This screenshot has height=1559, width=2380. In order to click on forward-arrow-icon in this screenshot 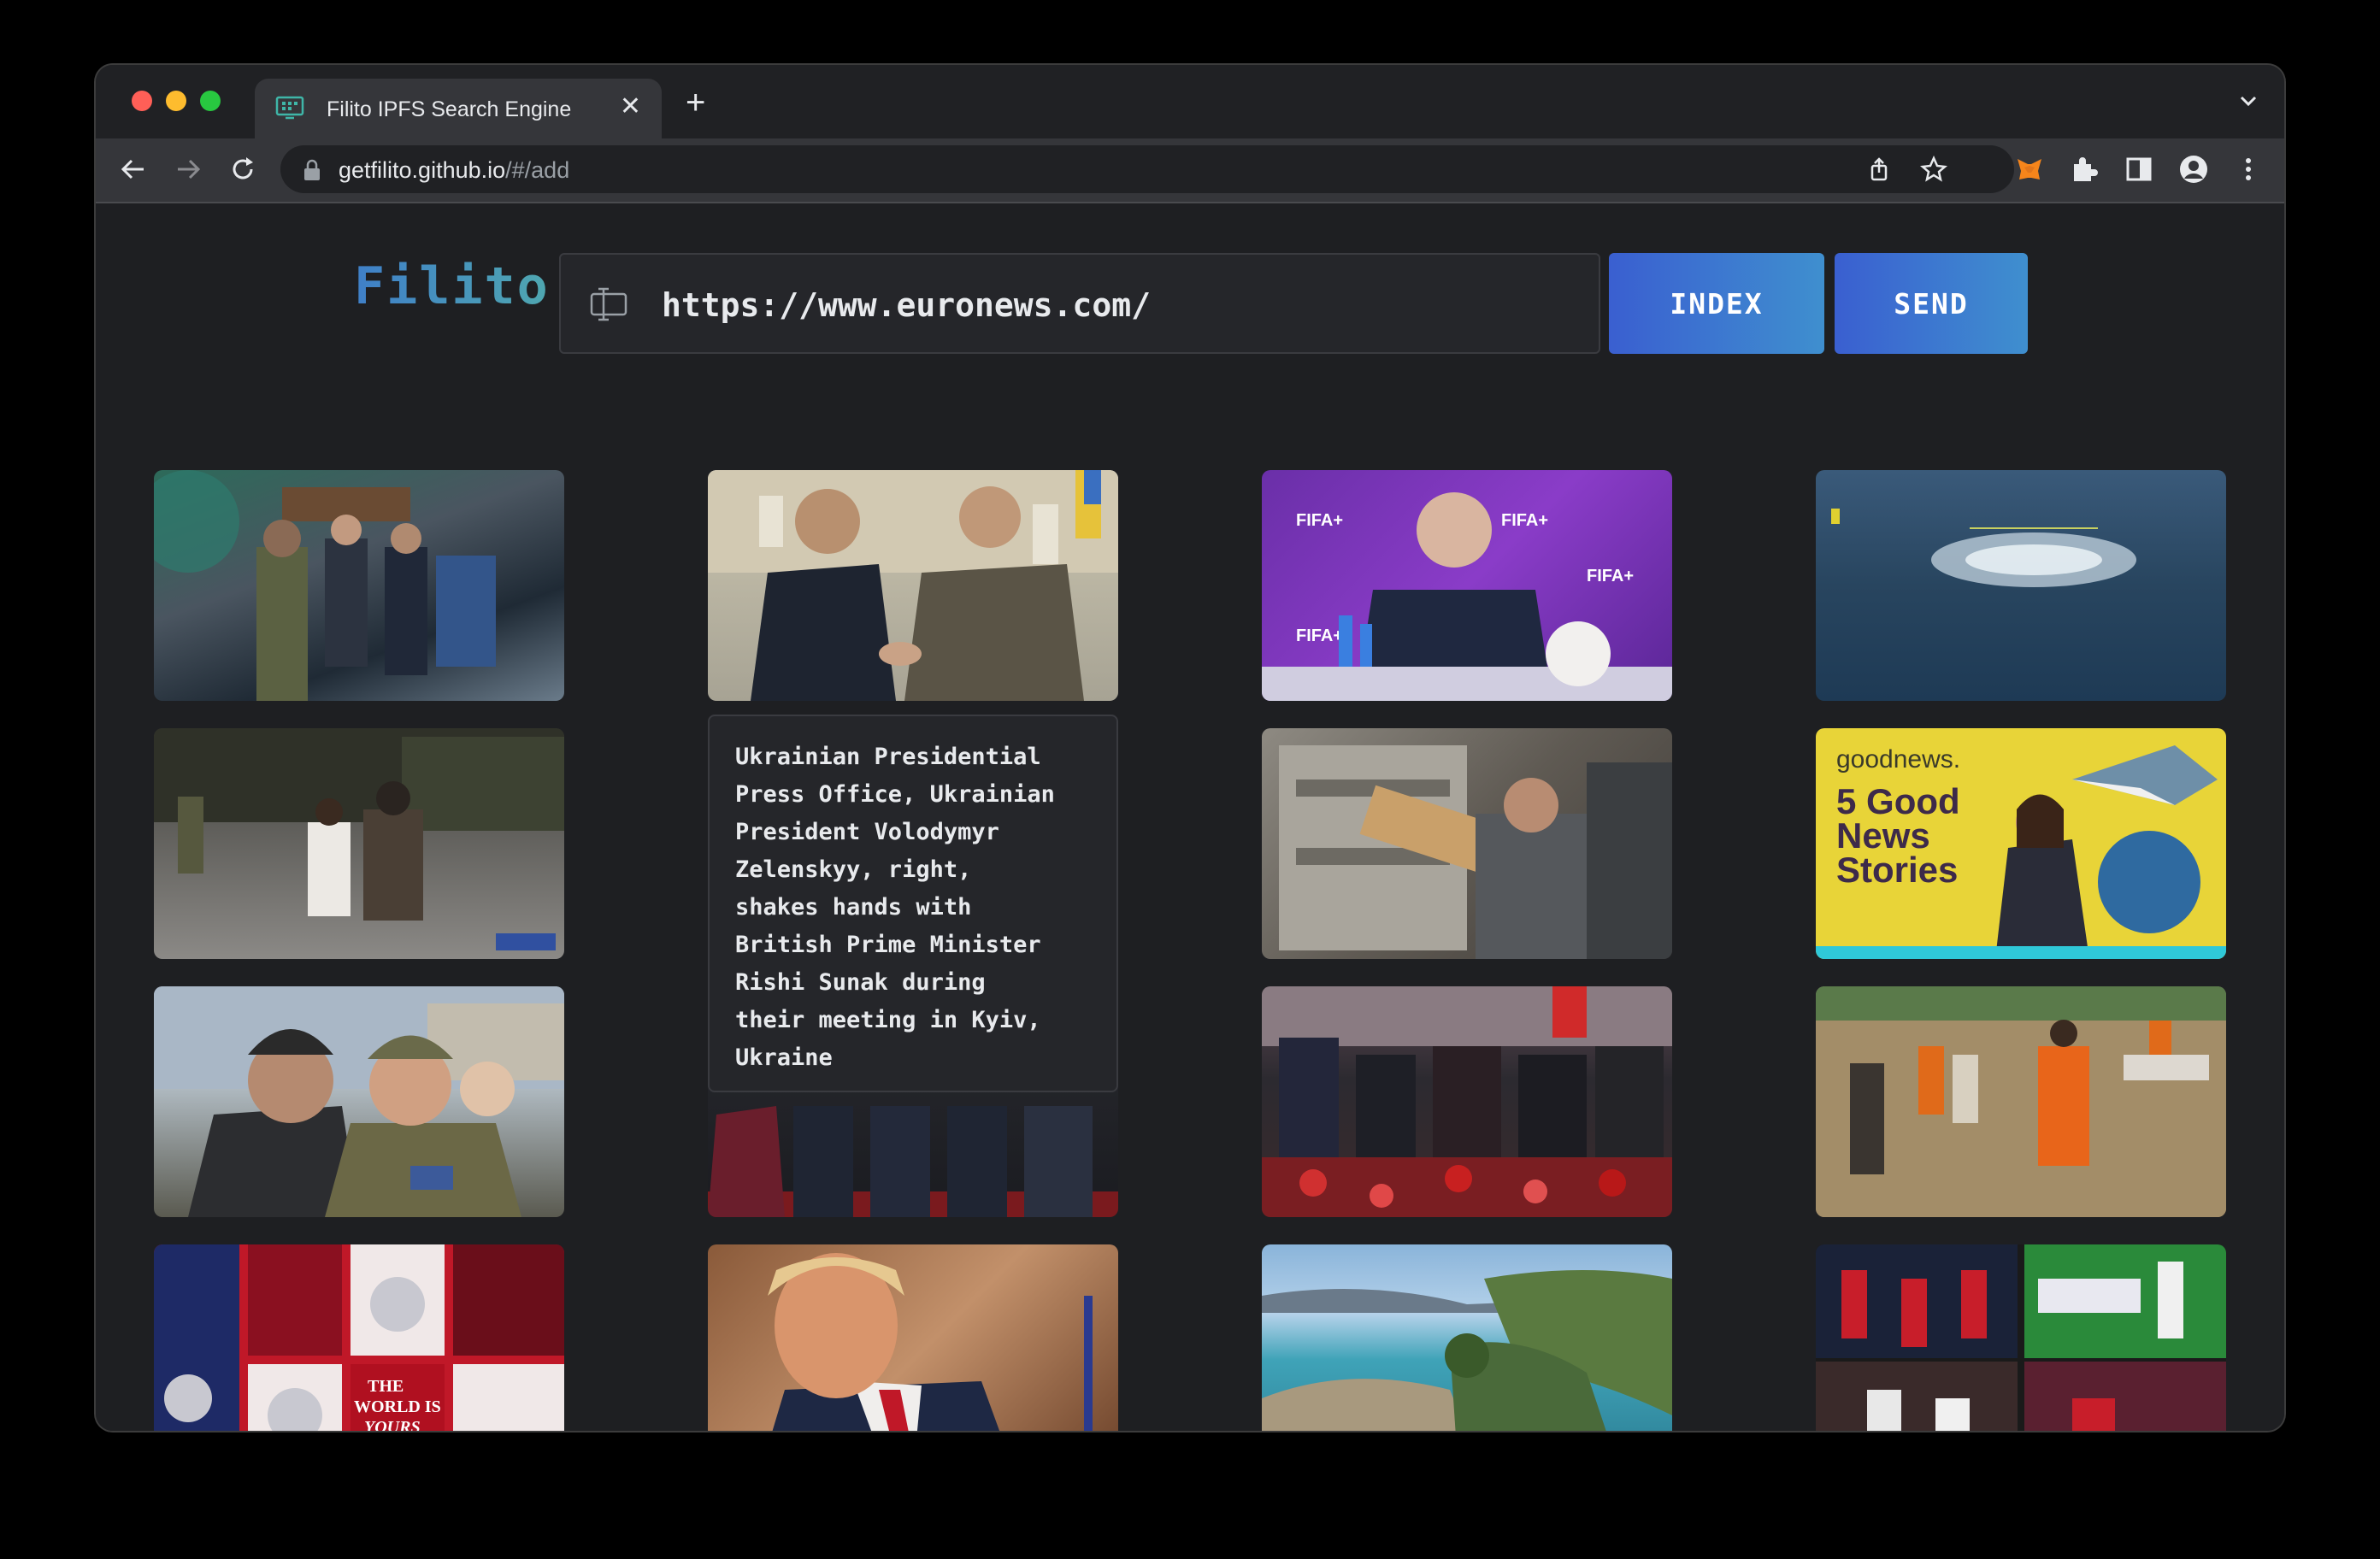, I will do `click(188, 170)`.